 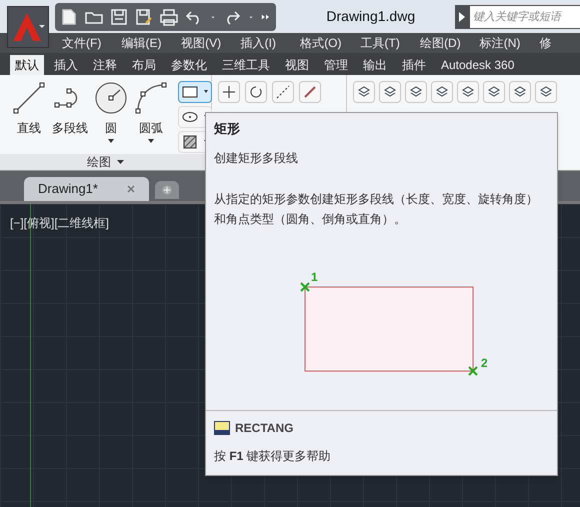 I want to click on ribbon-tab: 视图, so click(x=297, y=65).